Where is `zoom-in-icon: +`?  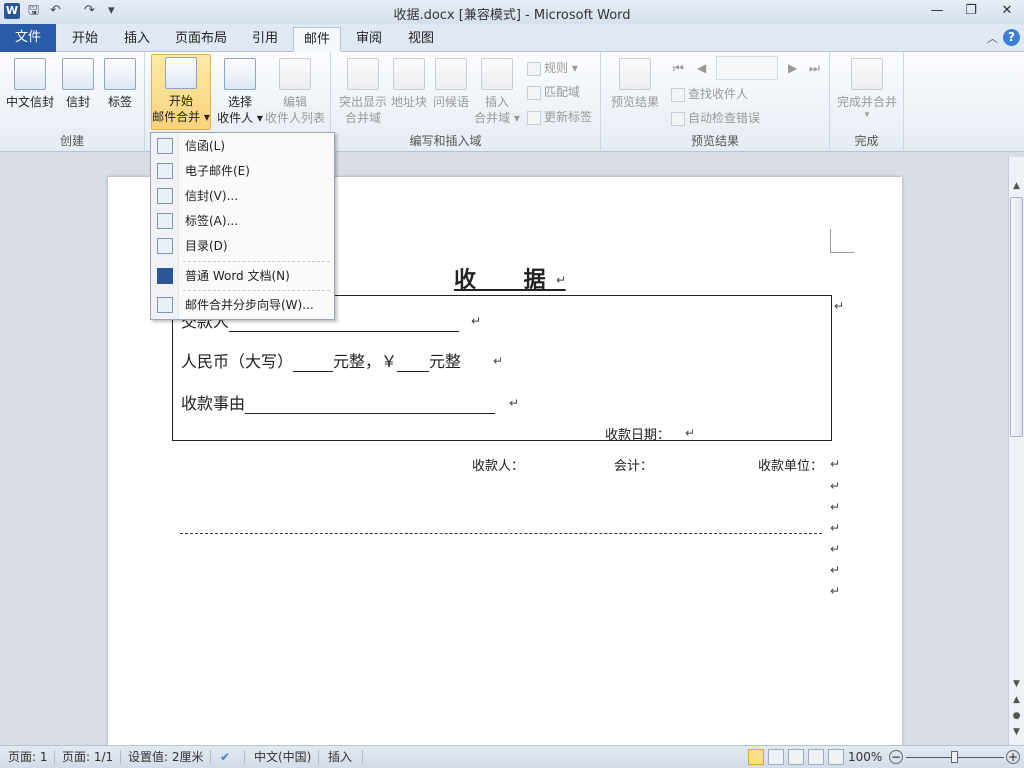 zoom-in-icon: + is located at coordinates (1013, 757).